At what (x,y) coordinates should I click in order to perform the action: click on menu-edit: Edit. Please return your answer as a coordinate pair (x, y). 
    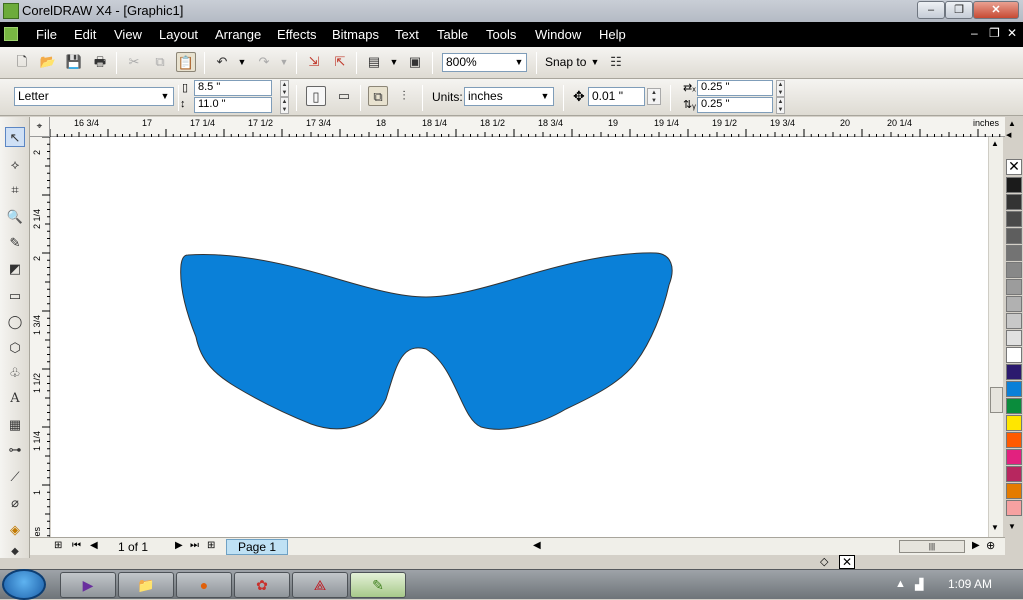
    Looking at the image, I should click on (85, 34).